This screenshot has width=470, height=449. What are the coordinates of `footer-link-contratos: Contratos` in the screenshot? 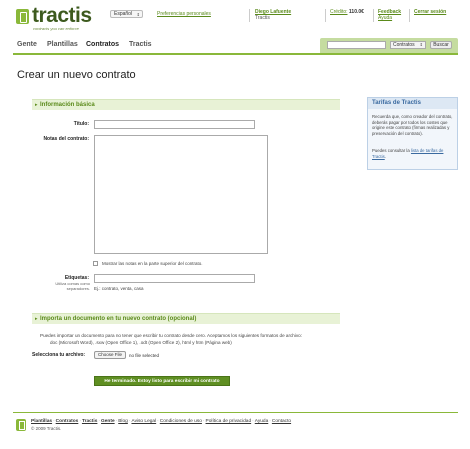 It's located at (67, 421).